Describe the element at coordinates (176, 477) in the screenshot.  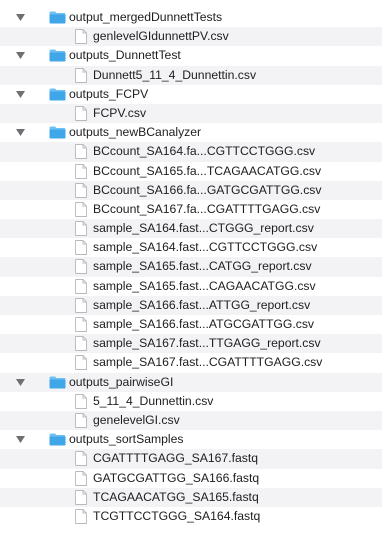
I see `file-name: GATGCGATTGG_SA166.fastq` at that location.